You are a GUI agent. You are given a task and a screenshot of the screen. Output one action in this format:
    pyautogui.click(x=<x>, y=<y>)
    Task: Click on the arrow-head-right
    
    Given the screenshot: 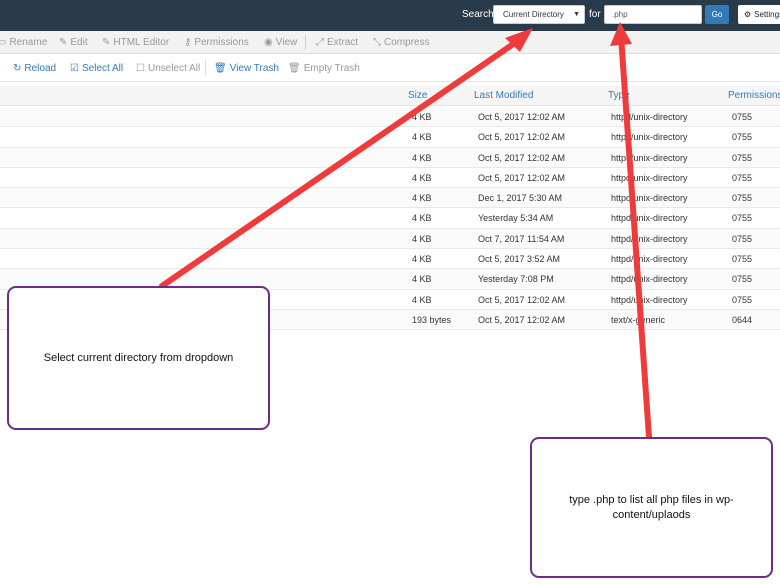 What is the action you would take?
    pyautogui.click(x=621, y=34)
    